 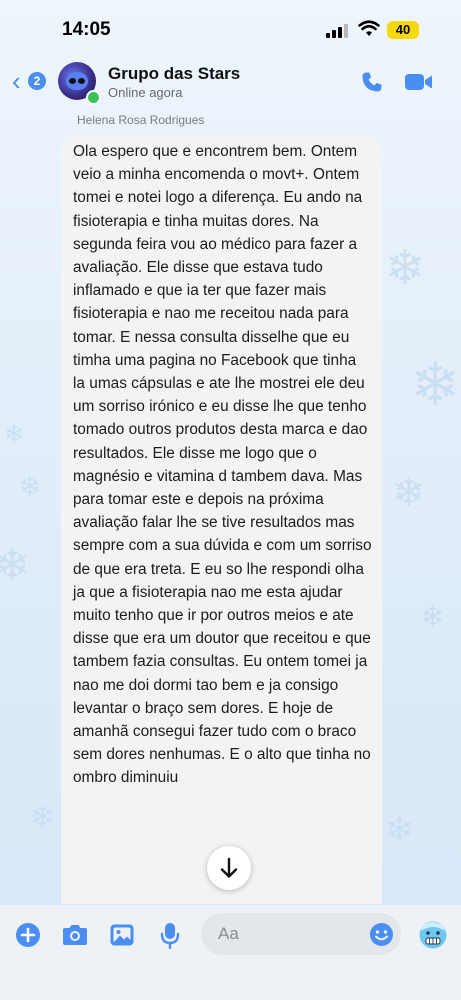 I want to click on message-sender-name: Helena Rosa Rodrigues, so click(x=141, y=120).